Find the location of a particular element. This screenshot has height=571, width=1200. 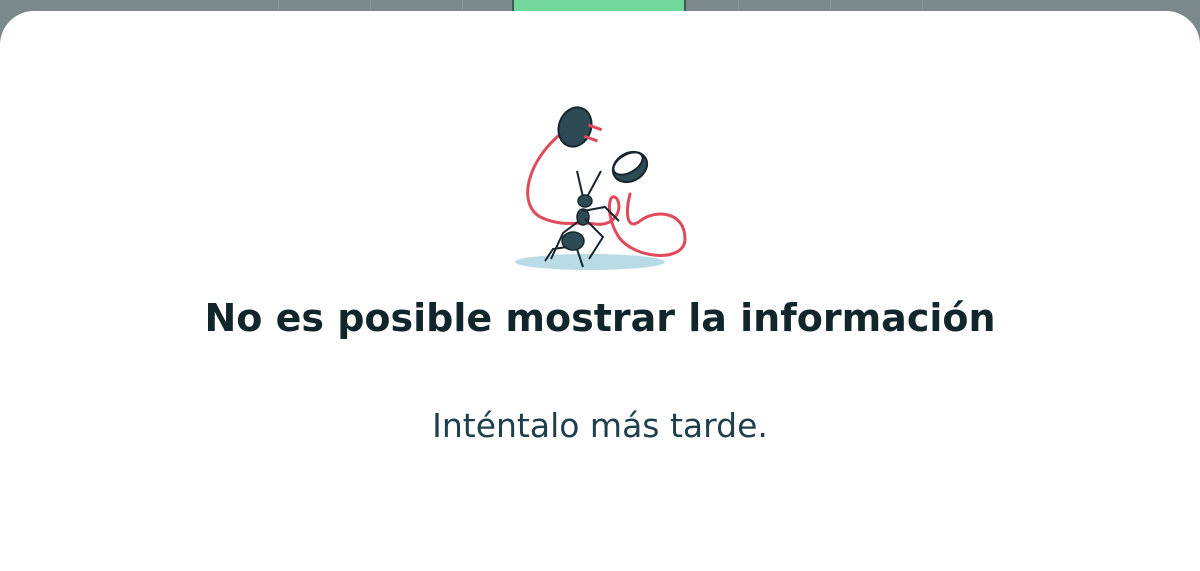

error-message: Inténtalo más tarde. is located at coordinates (600, 425).